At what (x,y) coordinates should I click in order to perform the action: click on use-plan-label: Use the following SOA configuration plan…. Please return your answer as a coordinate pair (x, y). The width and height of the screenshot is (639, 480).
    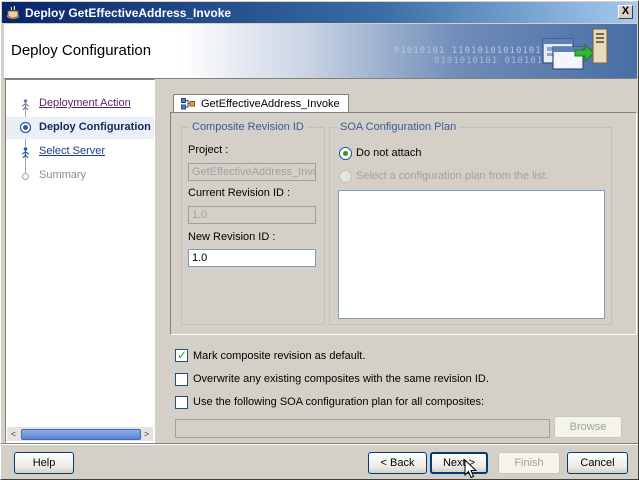
    Looking at the image, I should click on (338, 402).